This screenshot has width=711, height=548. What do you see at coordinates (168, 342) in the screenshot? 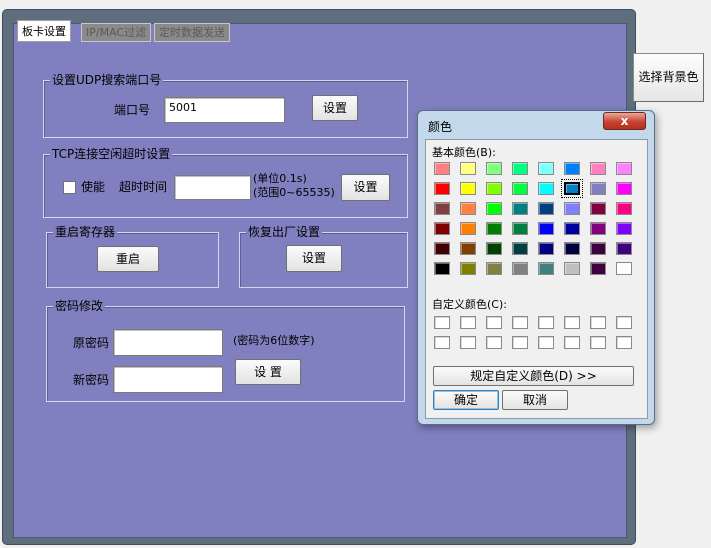
I see `old-password-input` at bounding box center [168, 342].